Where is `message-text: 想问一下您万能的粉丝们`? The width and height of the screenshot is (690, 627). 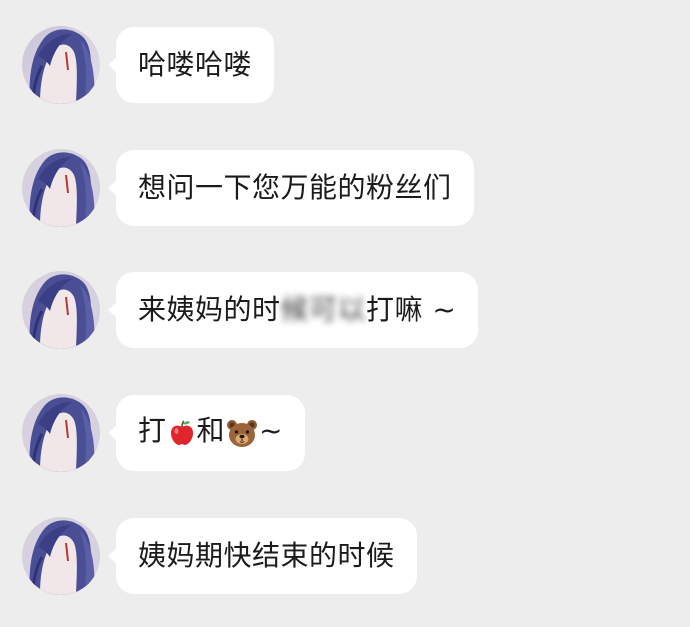 message-text: 想问一下您万能的粉丝们 is located at coordinates (295, 187).